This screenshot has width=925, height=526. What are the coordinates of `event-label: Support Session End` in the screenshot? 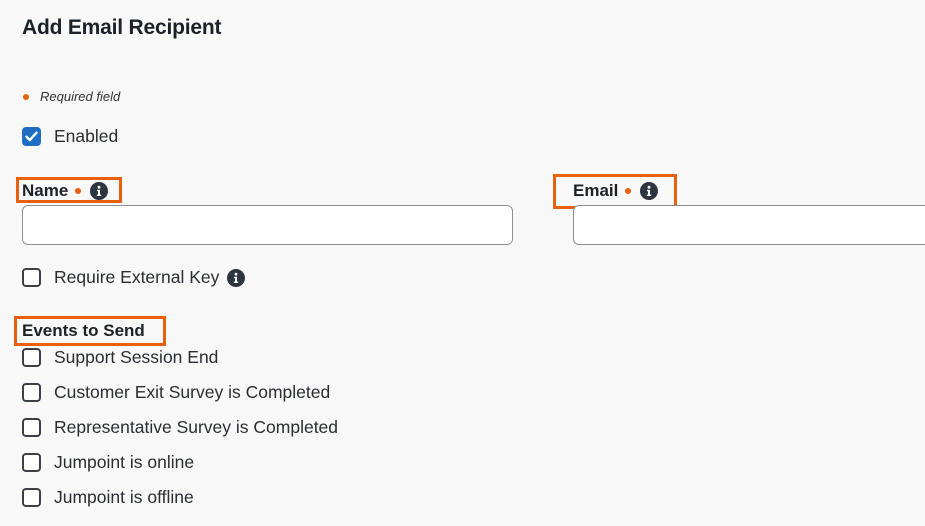 It's located at (136, 357).